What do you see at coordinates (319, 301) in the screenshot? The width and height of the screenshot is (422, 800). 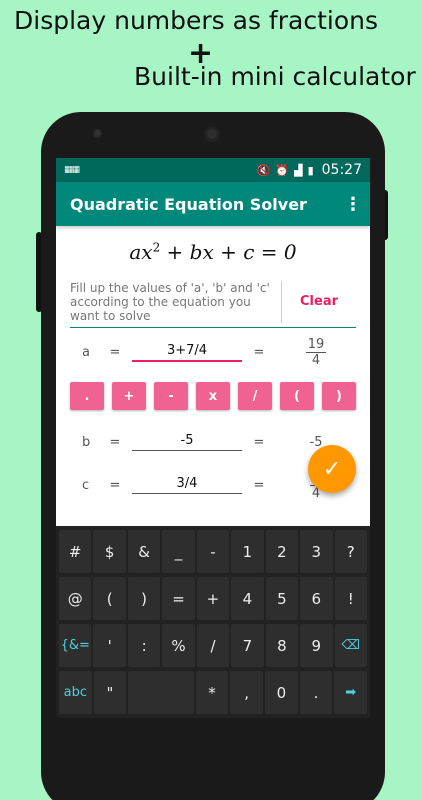 I see `clear-button: Clear` at bounding box center [319, 301].